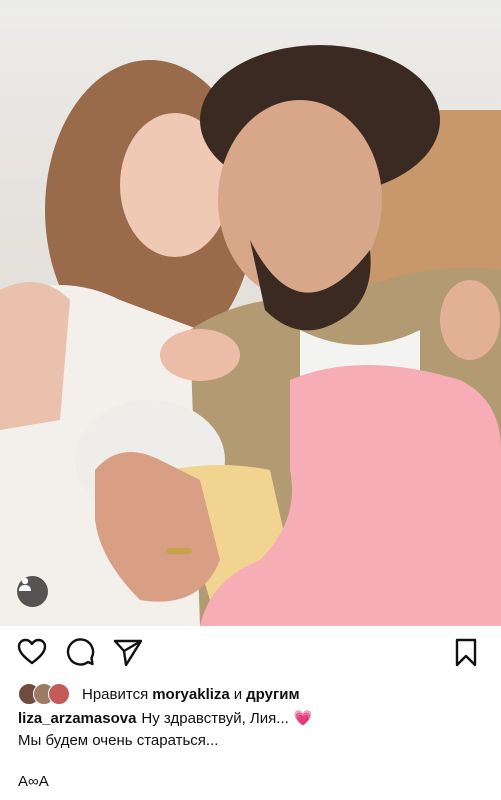  Describe the element at coordinates (77, 718) in the screenshot. I see `author-username: liza_arzamasova` at that location.